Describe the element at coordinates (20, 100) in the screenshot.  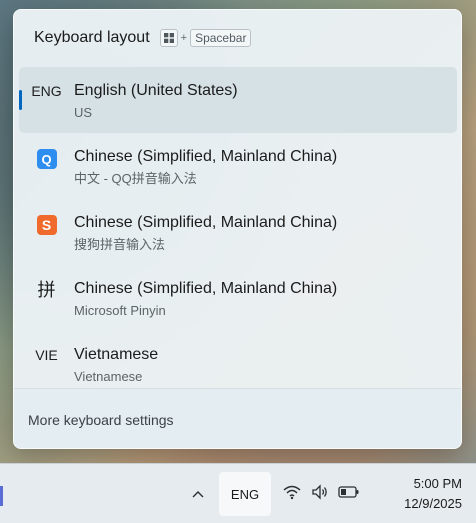
I see `selection-indicator` at that location.